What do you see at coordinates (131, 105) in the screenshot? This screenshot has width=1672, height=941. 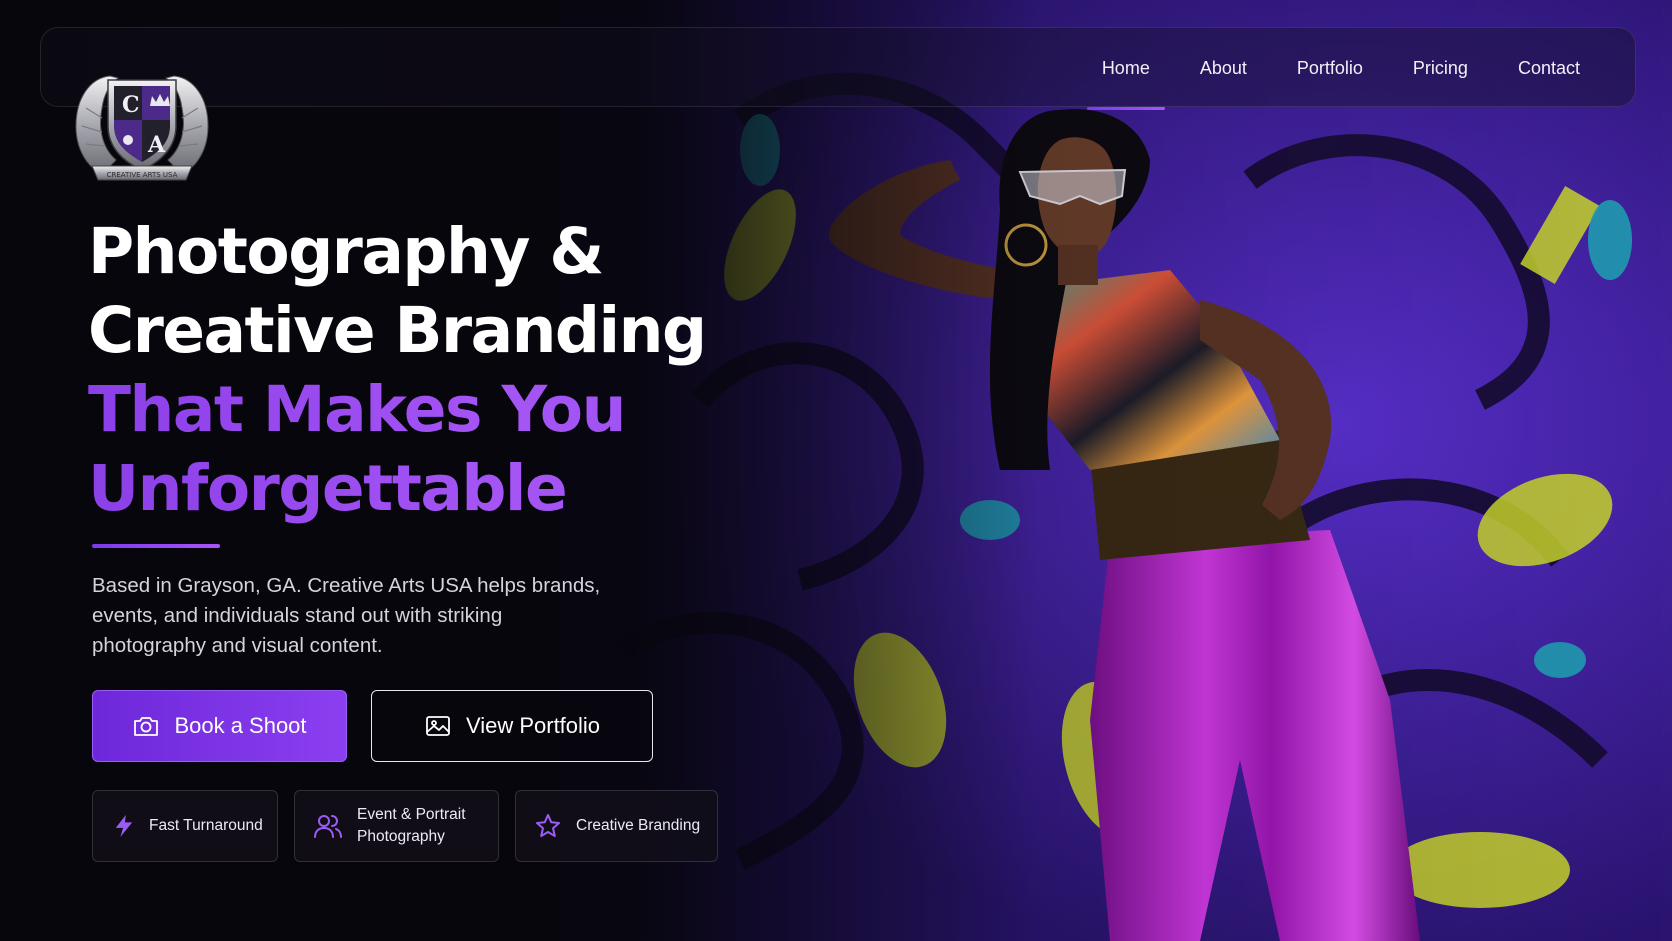 I see `logo-letter-c: C` at bounding box center [131, 105].